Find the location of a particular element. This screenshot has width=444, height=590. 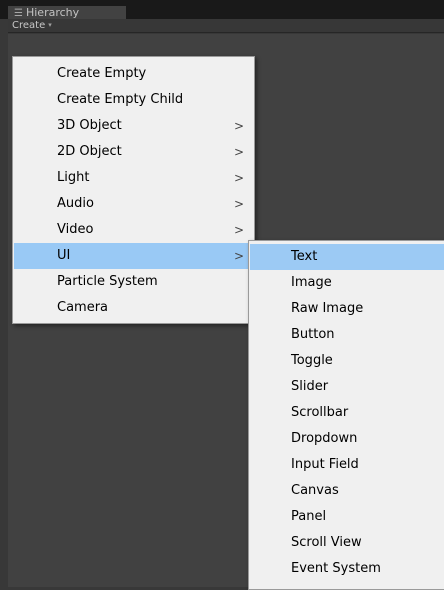

submenu-item-label: Event System is located at coordinates (336, 568).